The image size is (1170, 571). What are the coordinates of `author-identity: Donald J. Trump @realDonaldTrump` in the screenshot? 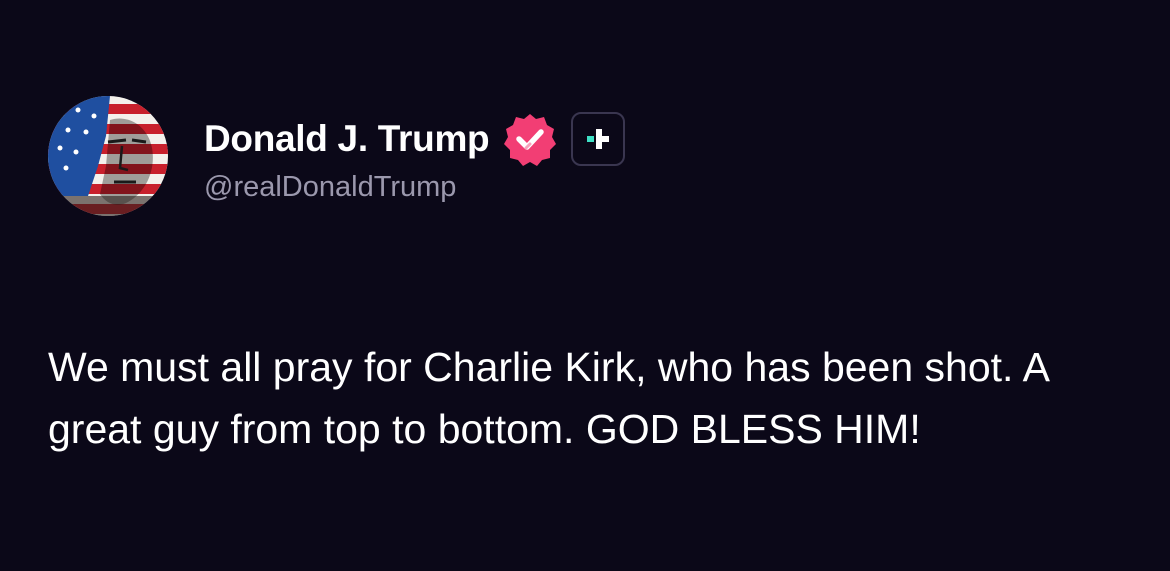 It's located at (415, 156).